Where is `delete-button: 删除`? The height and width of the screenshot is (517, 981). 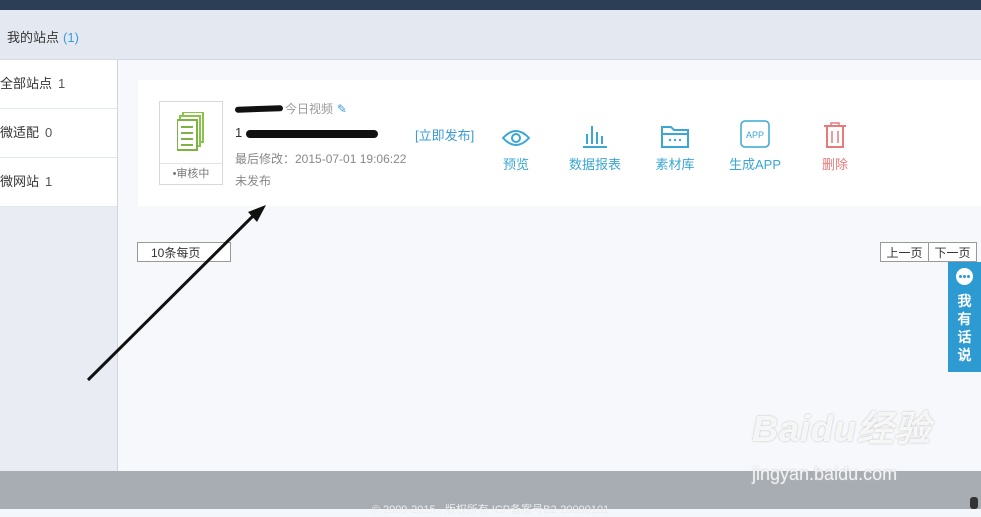
delete-button: 删除 is located at coordinates (835, 145).